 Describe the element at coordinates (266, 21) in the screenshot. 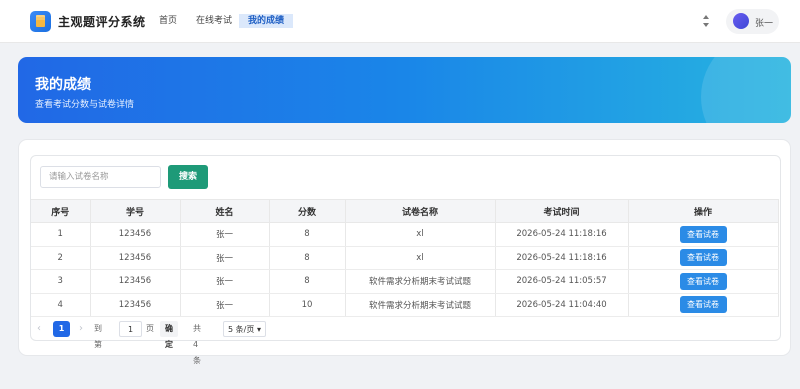

I see `nav-item-my-scores: 我的成绩` at that location.